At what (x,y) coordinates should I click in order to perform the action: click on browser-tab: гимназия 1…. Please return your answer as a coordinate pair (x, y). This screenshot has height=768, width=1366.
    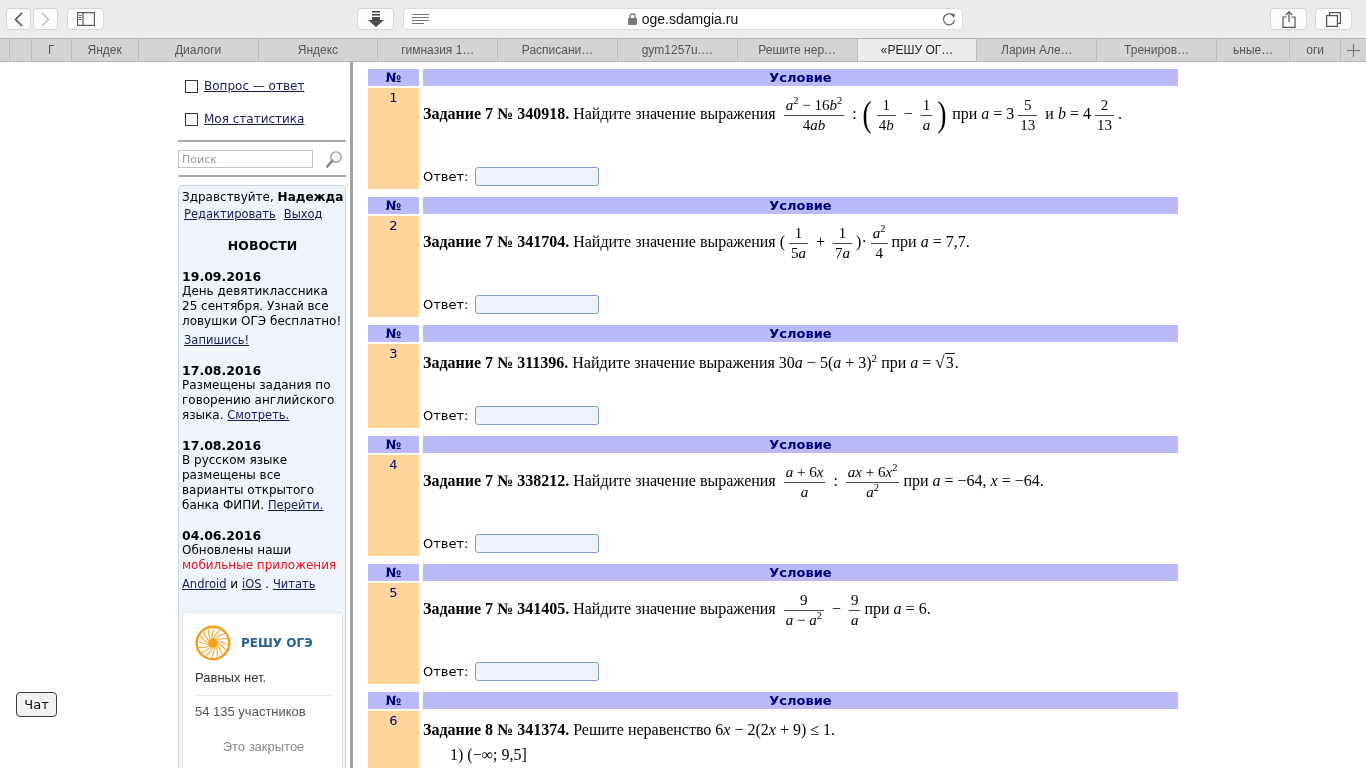
    Looking at the image, I should click on (437, 50).